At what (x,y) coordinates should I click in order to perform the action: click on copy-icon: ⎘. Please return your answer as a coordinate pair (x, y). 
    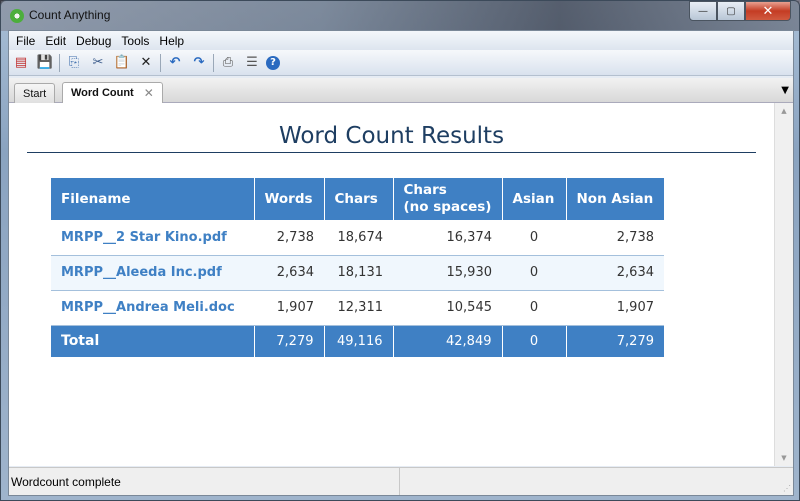
    Looking at the image, I should click on (74, 63).